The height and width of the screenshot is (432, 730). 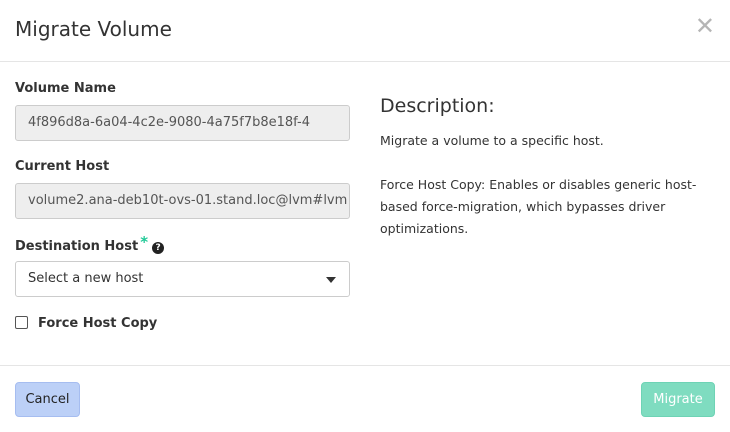 What do you see at coordinates (86, 278) in the screenshot?
I see `destination-host-selected: Select a new host` at bounding box center [86, 278].